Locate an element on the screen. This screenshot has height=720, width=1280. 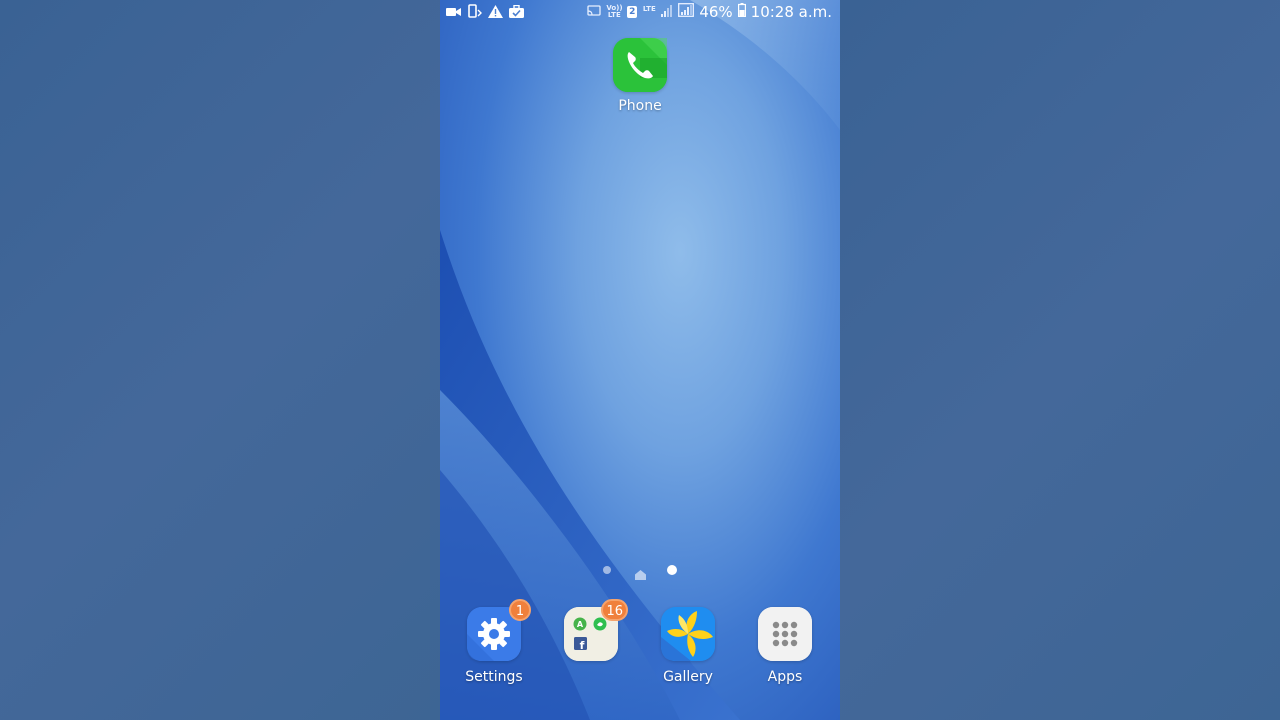
status-bar: Vo)) LTE 2 LTE 46% 10:28 a.m. is located at coordinates (640, 13).